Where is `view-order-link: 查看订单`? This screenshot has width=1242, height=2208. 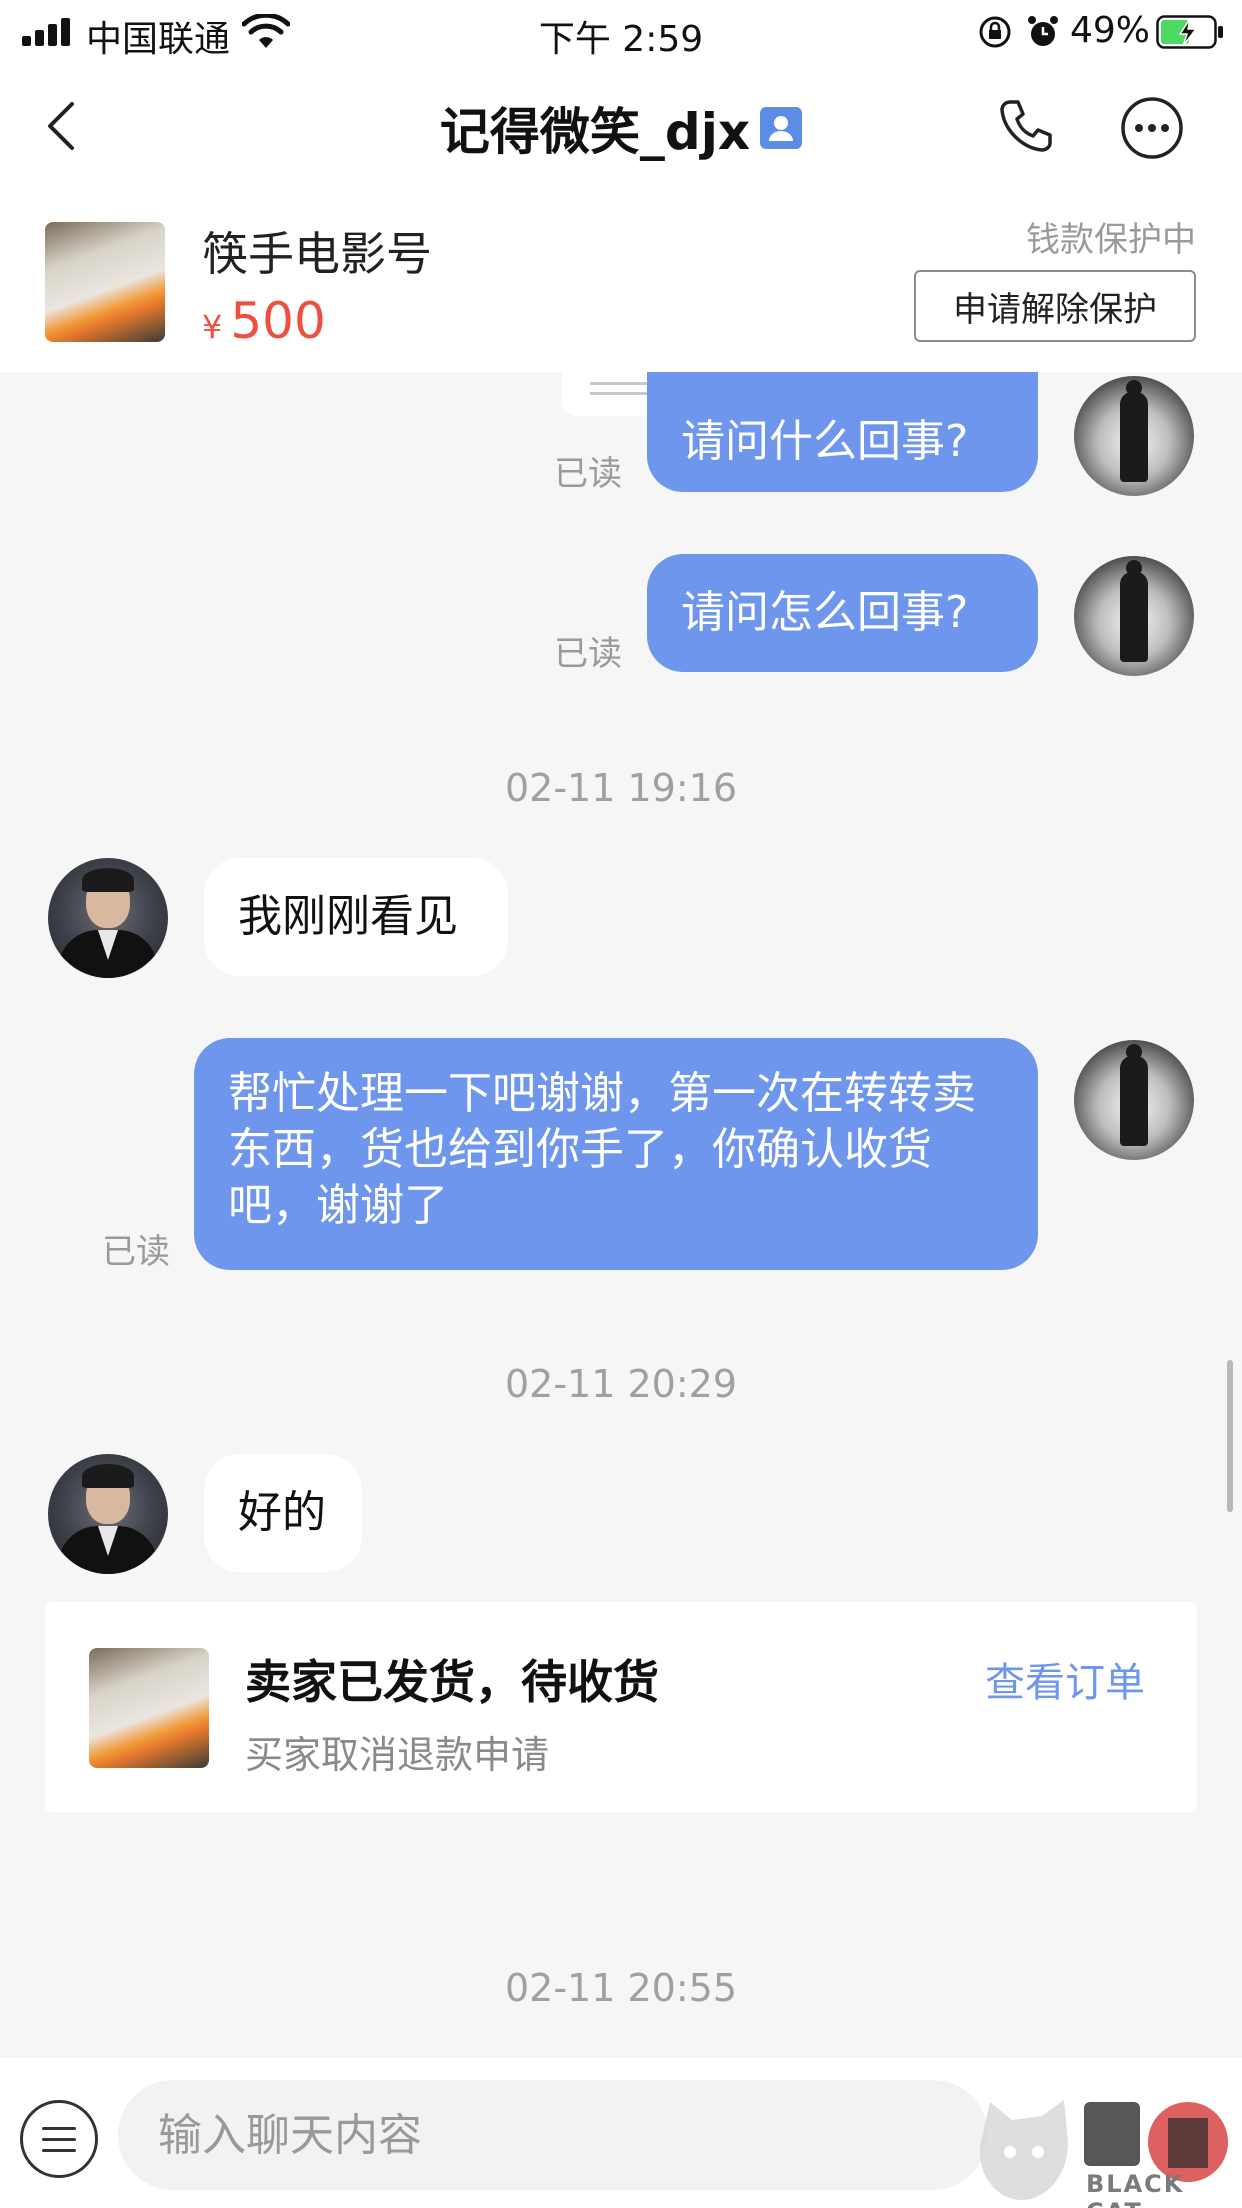
view-order-link: 查看订单 is located at coordinates (1065, 1679).